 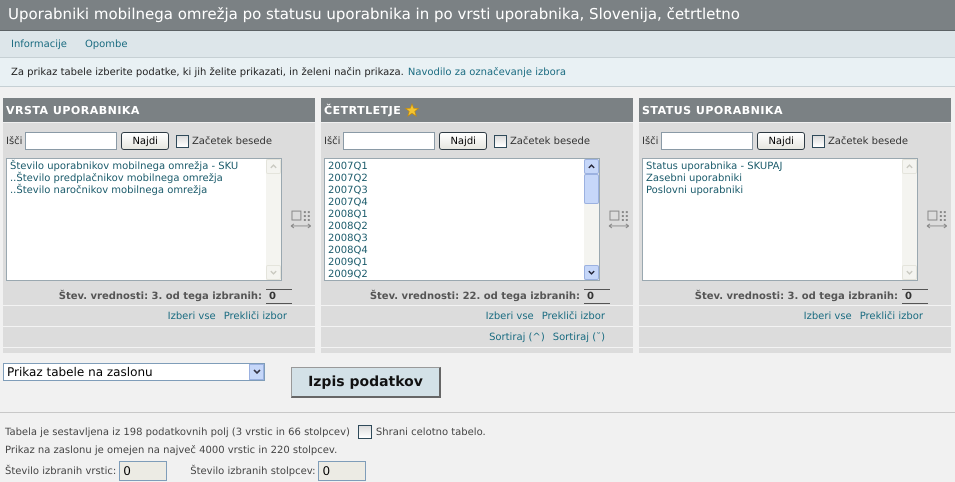 What do you see at coordinates (137, 179) in the screenshot?
I see `list-item: ..Število predplačnikov mobilnega omrežja` at bounding box center [137, 179].